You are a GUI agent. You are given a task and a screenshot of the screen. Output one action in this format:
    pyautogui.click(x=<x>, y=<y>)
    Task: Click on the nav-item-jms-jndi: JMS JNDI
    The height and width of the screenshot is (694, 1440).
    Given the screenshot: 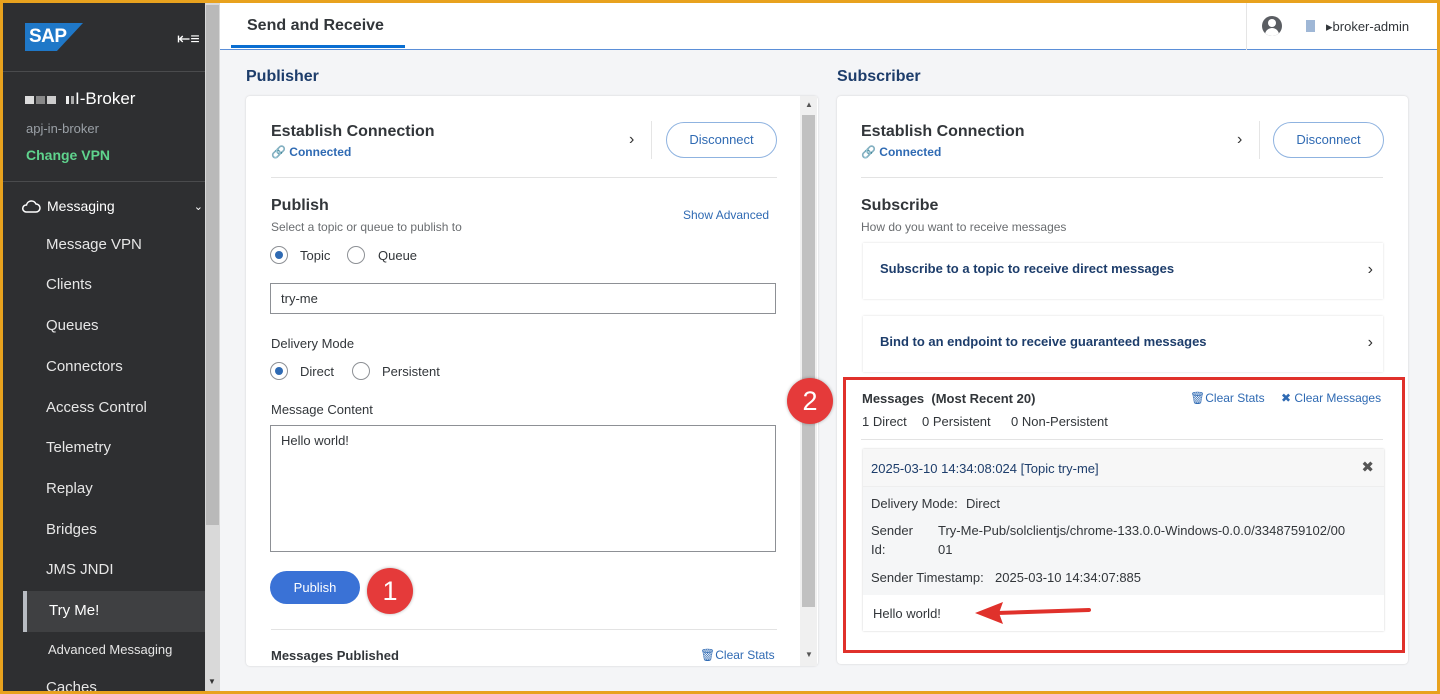 What is the action you would take?
    pyautogui.click(x=80, y=569)
    